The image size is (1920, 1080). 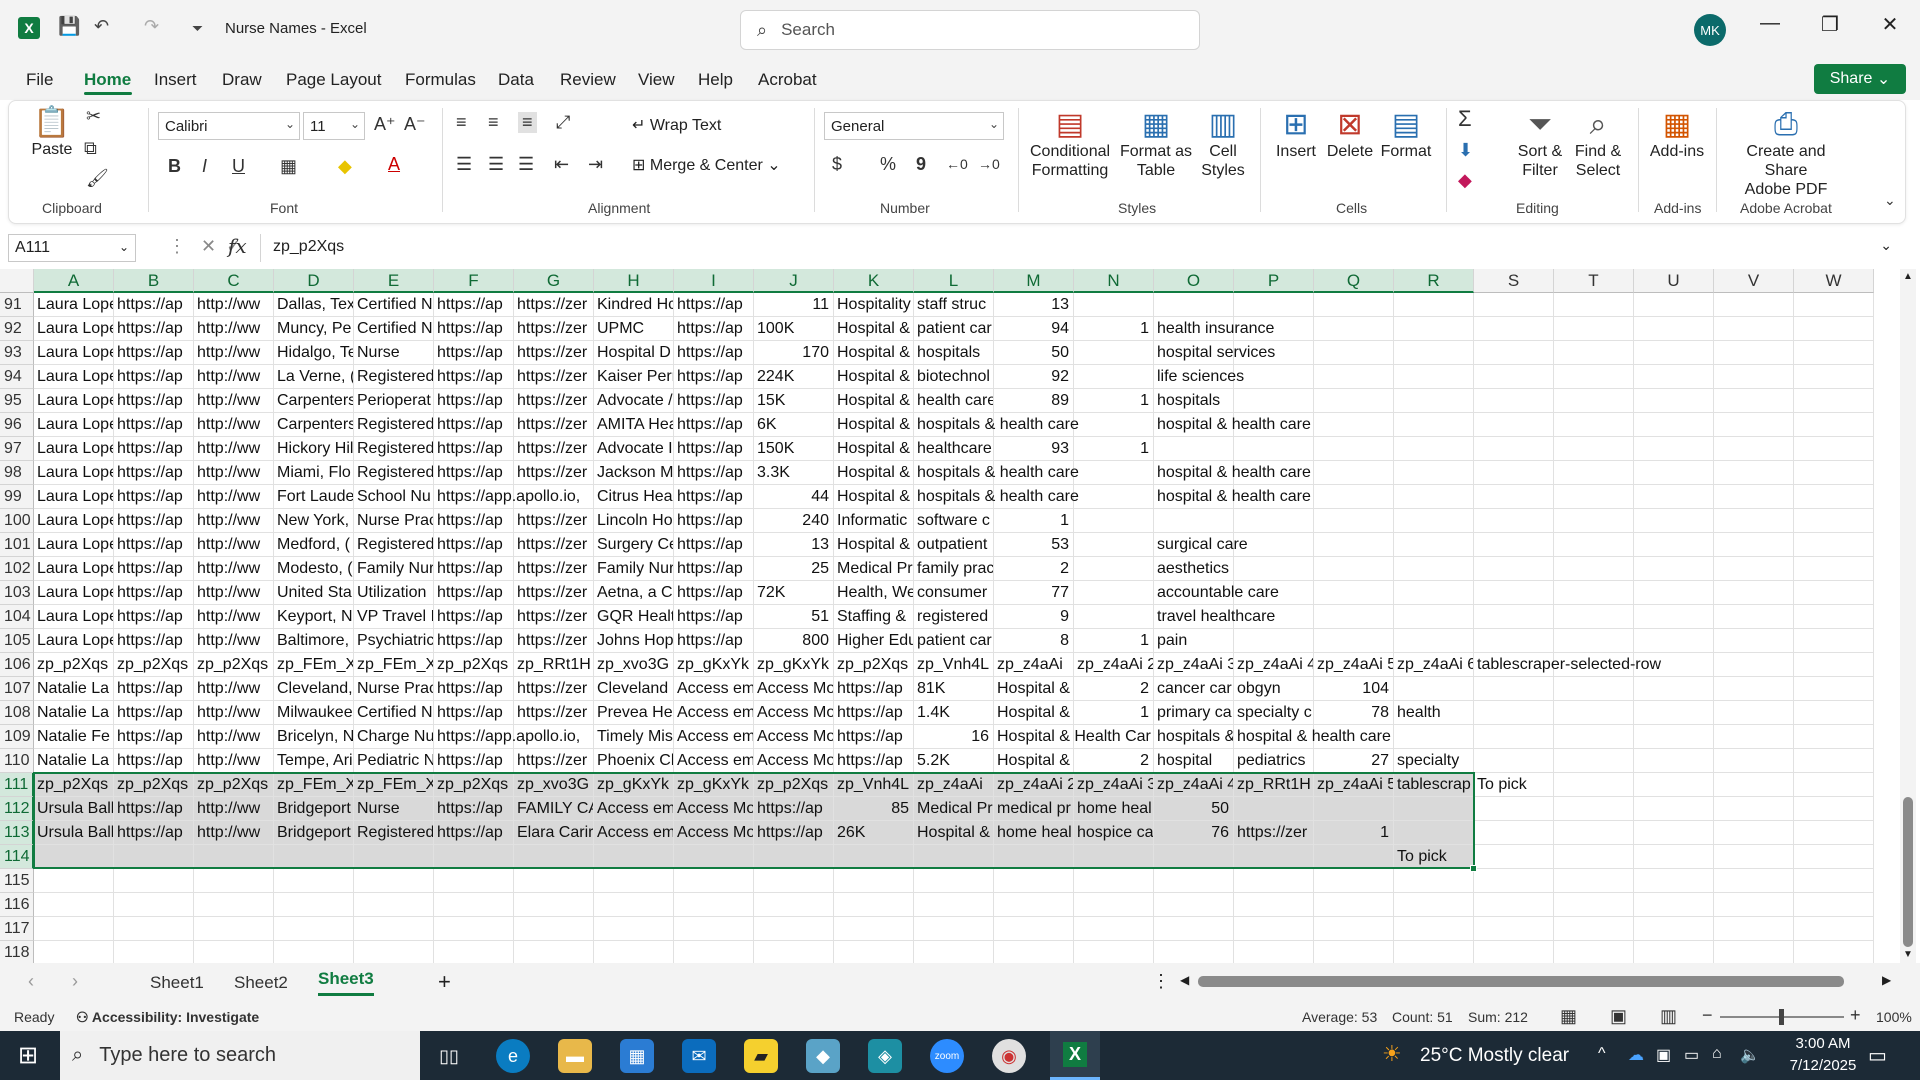 What do you see at coordinates (1674, 617) in the screenshot?
I see `cell-u104` at bounding box center [1674, 617].